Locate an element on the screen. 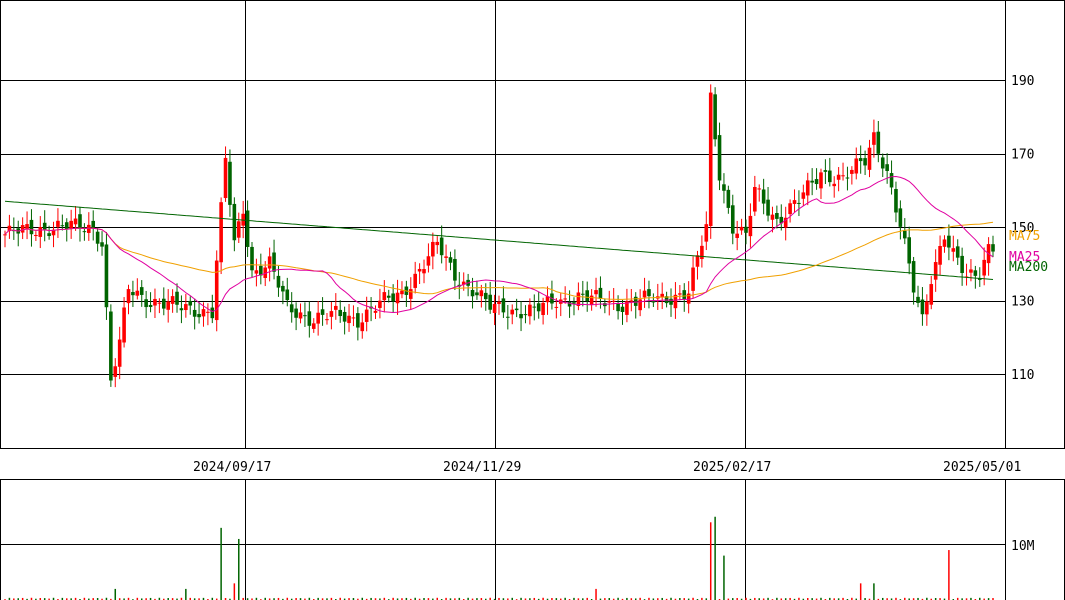 The height and width of the screenshot is (600, 1065). legend-ma75: MA75 is located at coordinates (1024, 236).